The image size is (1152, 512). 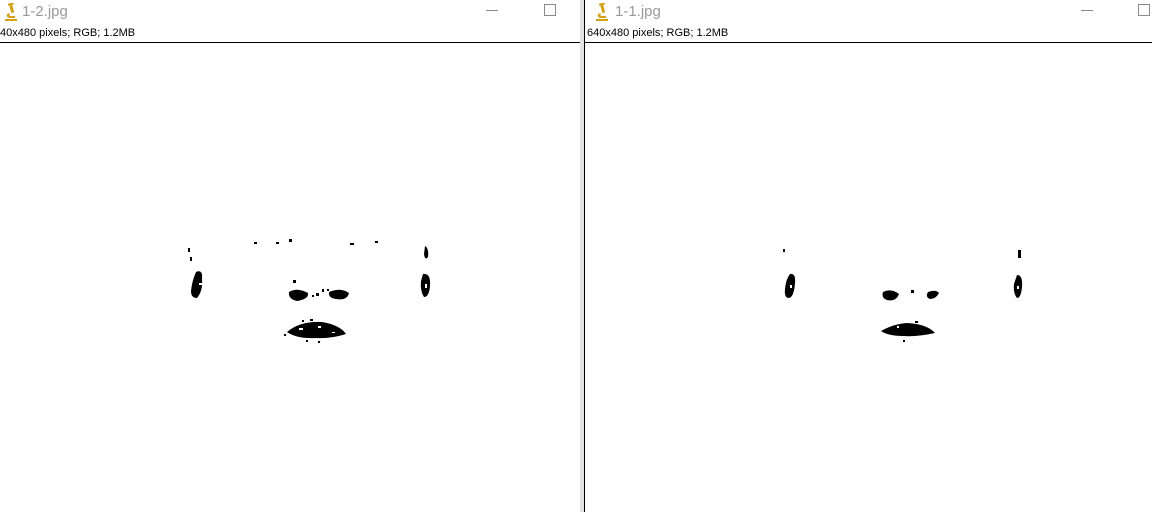 What do you see at coordinates (868, 12) in the screenshot?
I see `window-titlebar: 1-1.jpg` at bounding box center [868, 12].